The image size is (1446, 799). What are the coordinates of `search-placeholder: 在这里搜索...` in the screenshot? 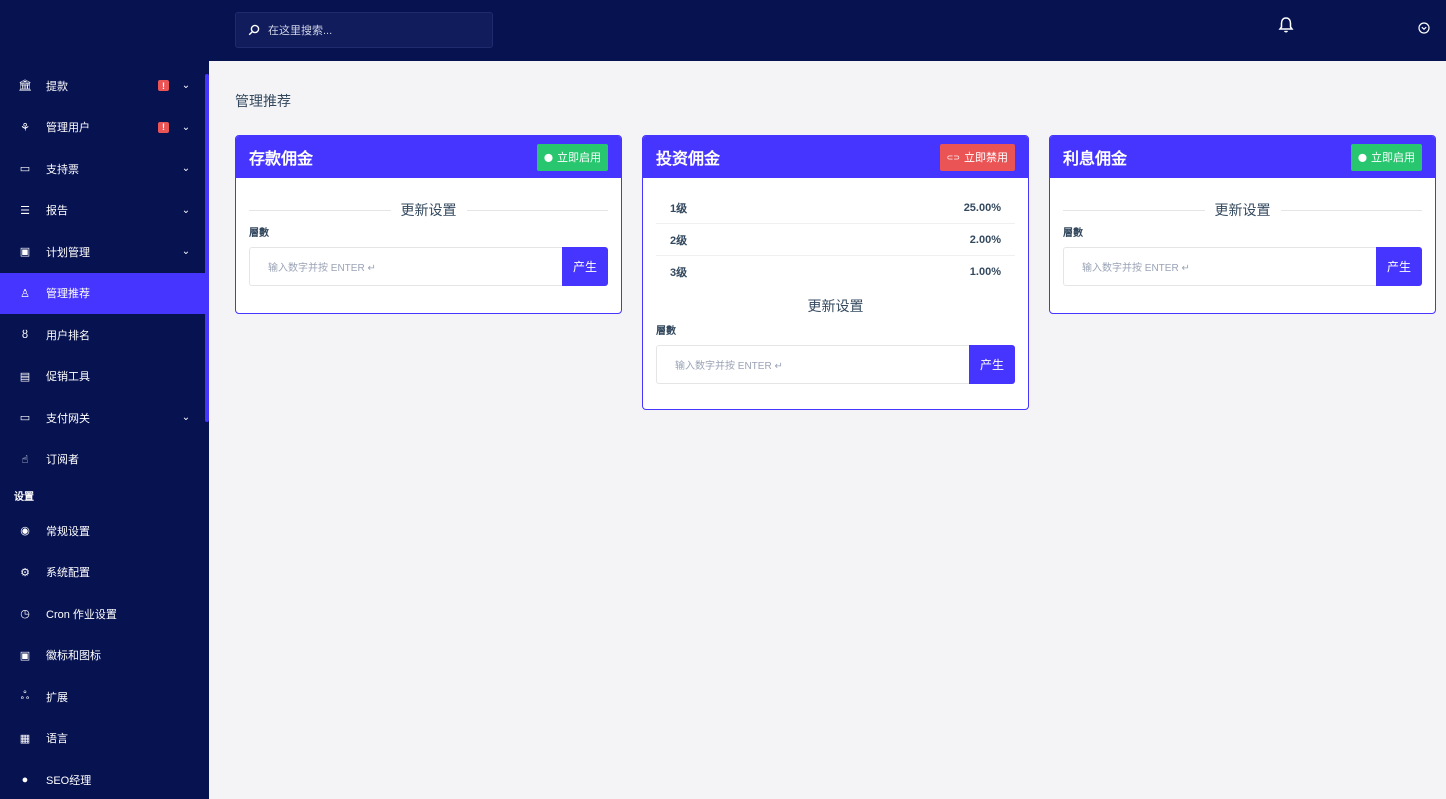 It's located at (300, 31).